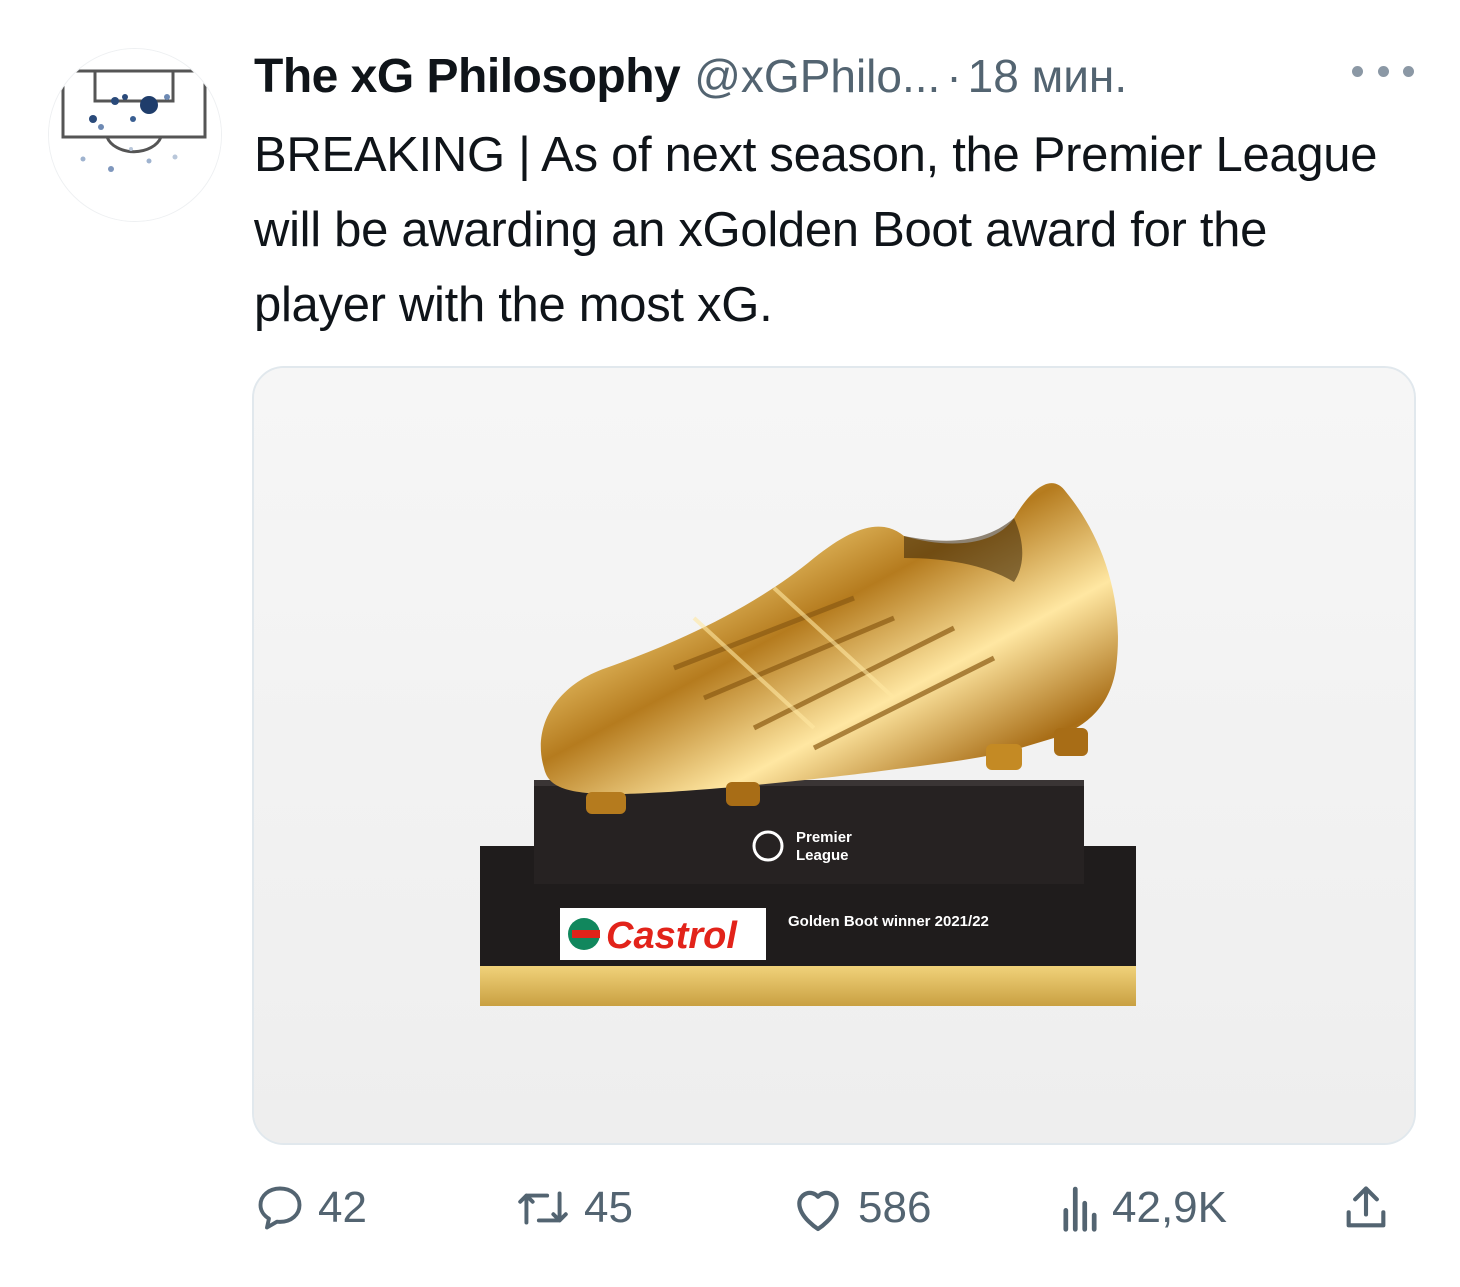  I want to click on castrol-logo: Castrol, so click(663, 934).